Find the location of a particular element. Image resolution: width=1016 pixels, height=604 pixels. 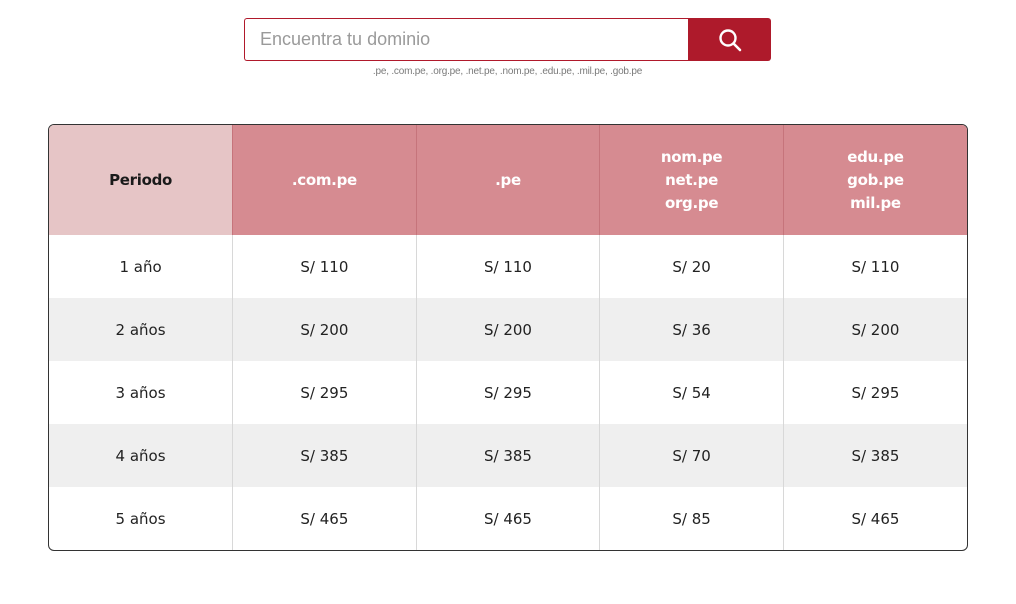

column-header-com-pe: .com.pe is located at coordinates (324, 180).